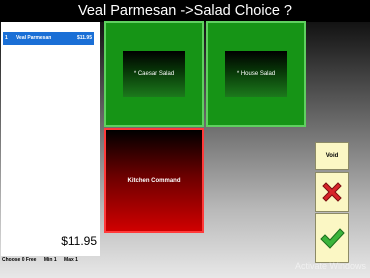 The height and width of the screenshot is (278, 370). I want to click on house-salad-button: * House Salad, so click(256, 74).